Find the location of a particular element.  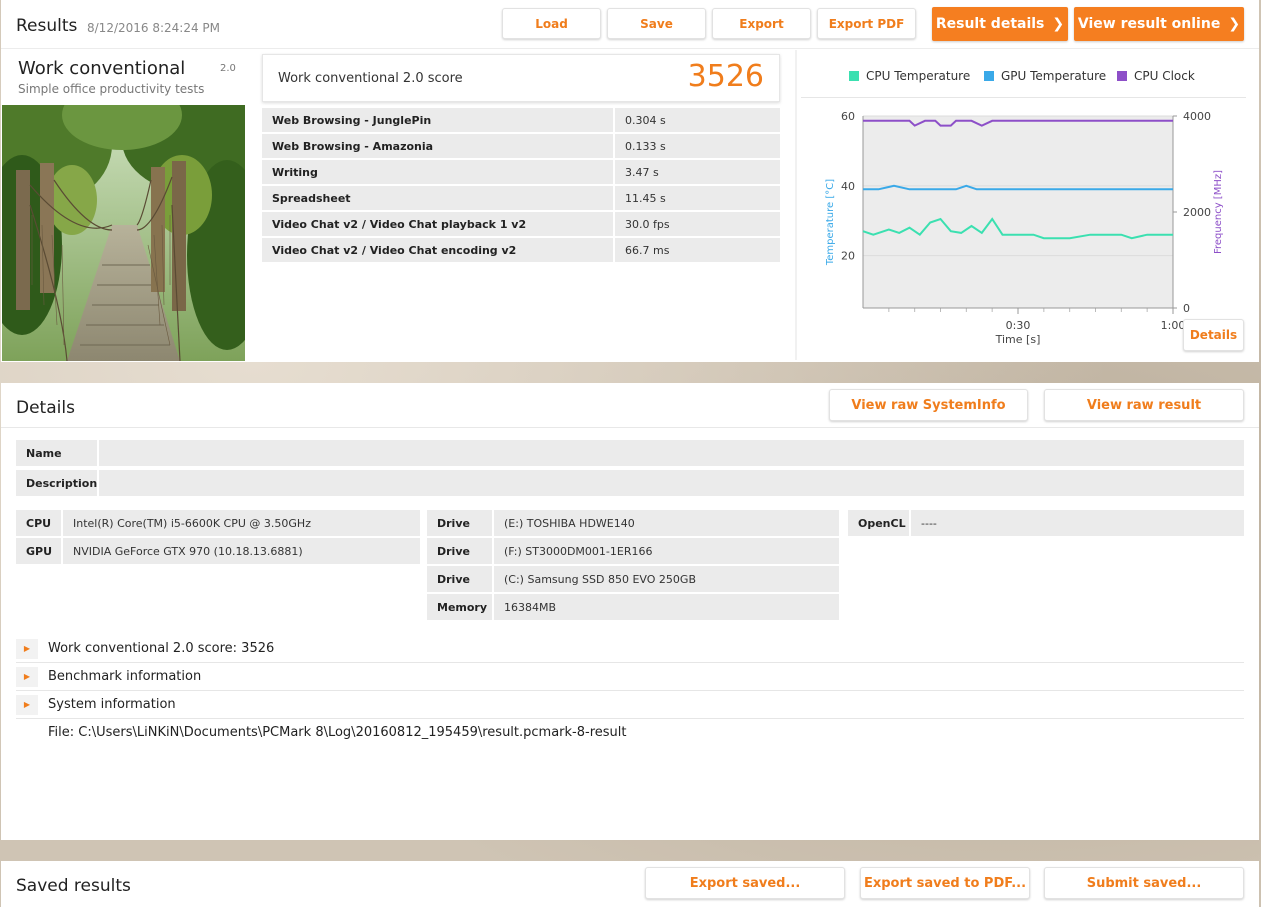

score-value: 3526 is located at coordinates (725, 76).